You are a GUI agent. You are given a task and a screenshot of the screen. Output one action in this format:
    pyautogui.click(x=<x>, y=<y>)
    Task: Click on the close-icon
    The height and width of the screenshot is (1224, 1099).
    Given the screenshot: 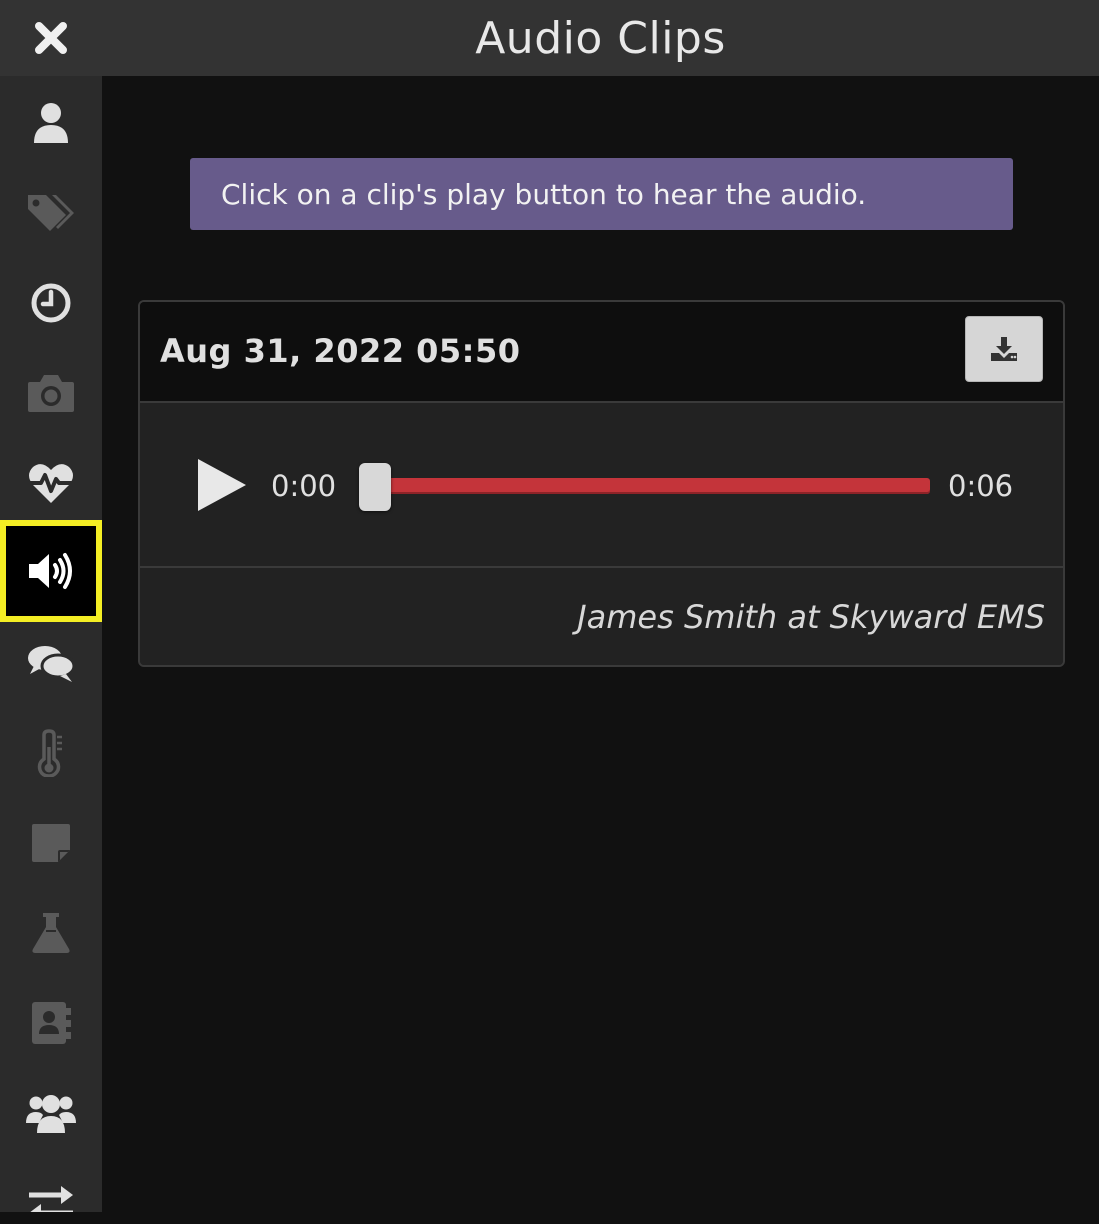 What is the action you would take?
    pyautogui.click(x=51, y=38)
    